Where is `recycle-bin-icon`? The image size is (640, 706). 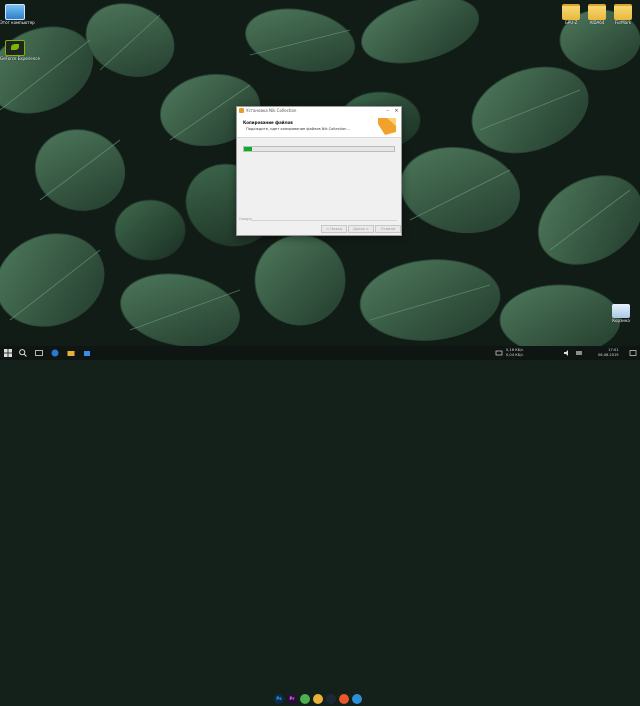
recycle-bin-icon is located at coordinates (621, 311).